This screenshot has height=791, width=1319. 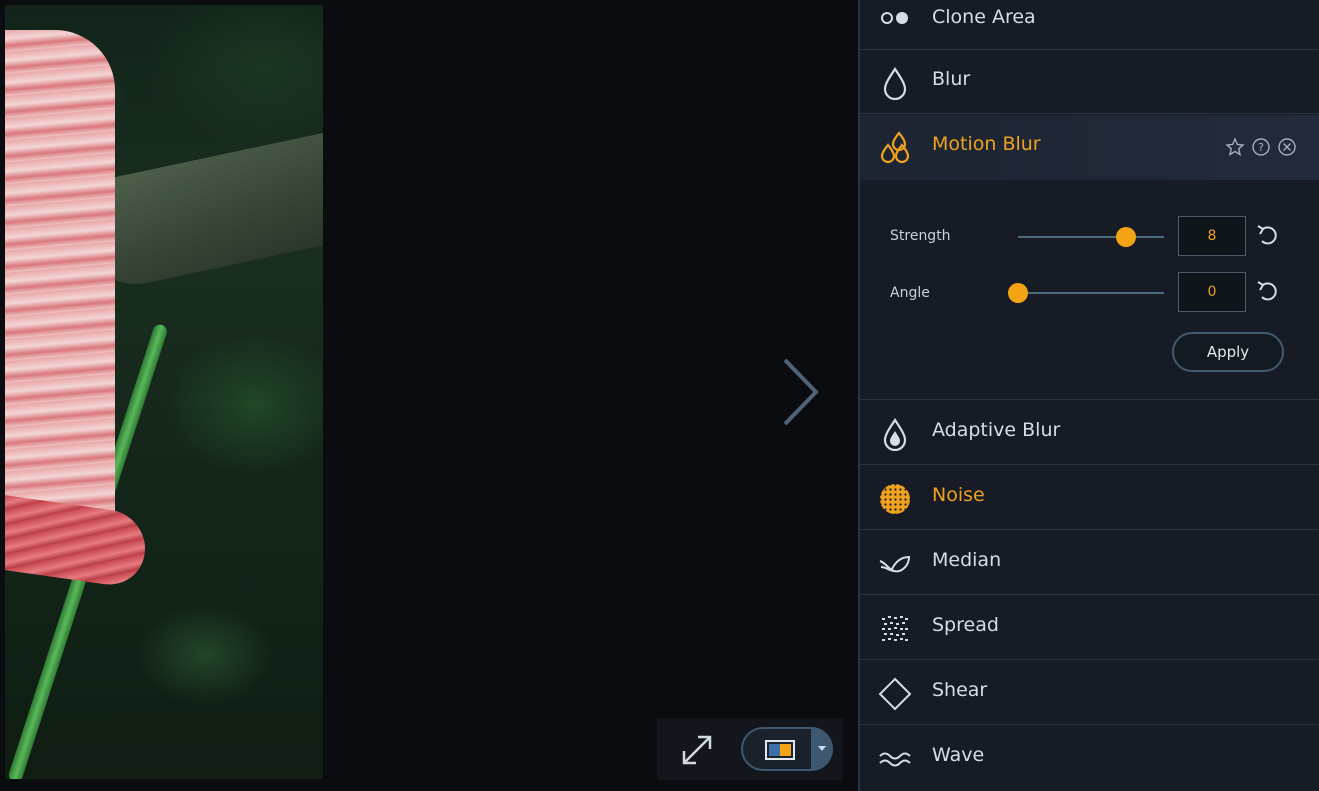 I want to click on motion-blur-settings: Strength 8 Angle 0 Apply, so click(x=1089, y=290).